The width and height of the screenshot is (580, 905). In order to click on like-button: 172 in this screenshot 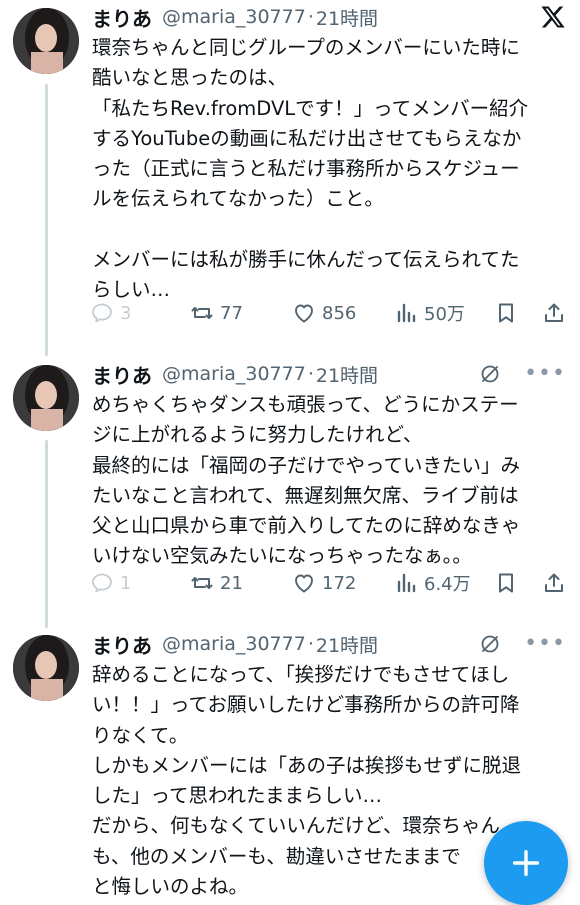, I will do `click(324, 583)`.